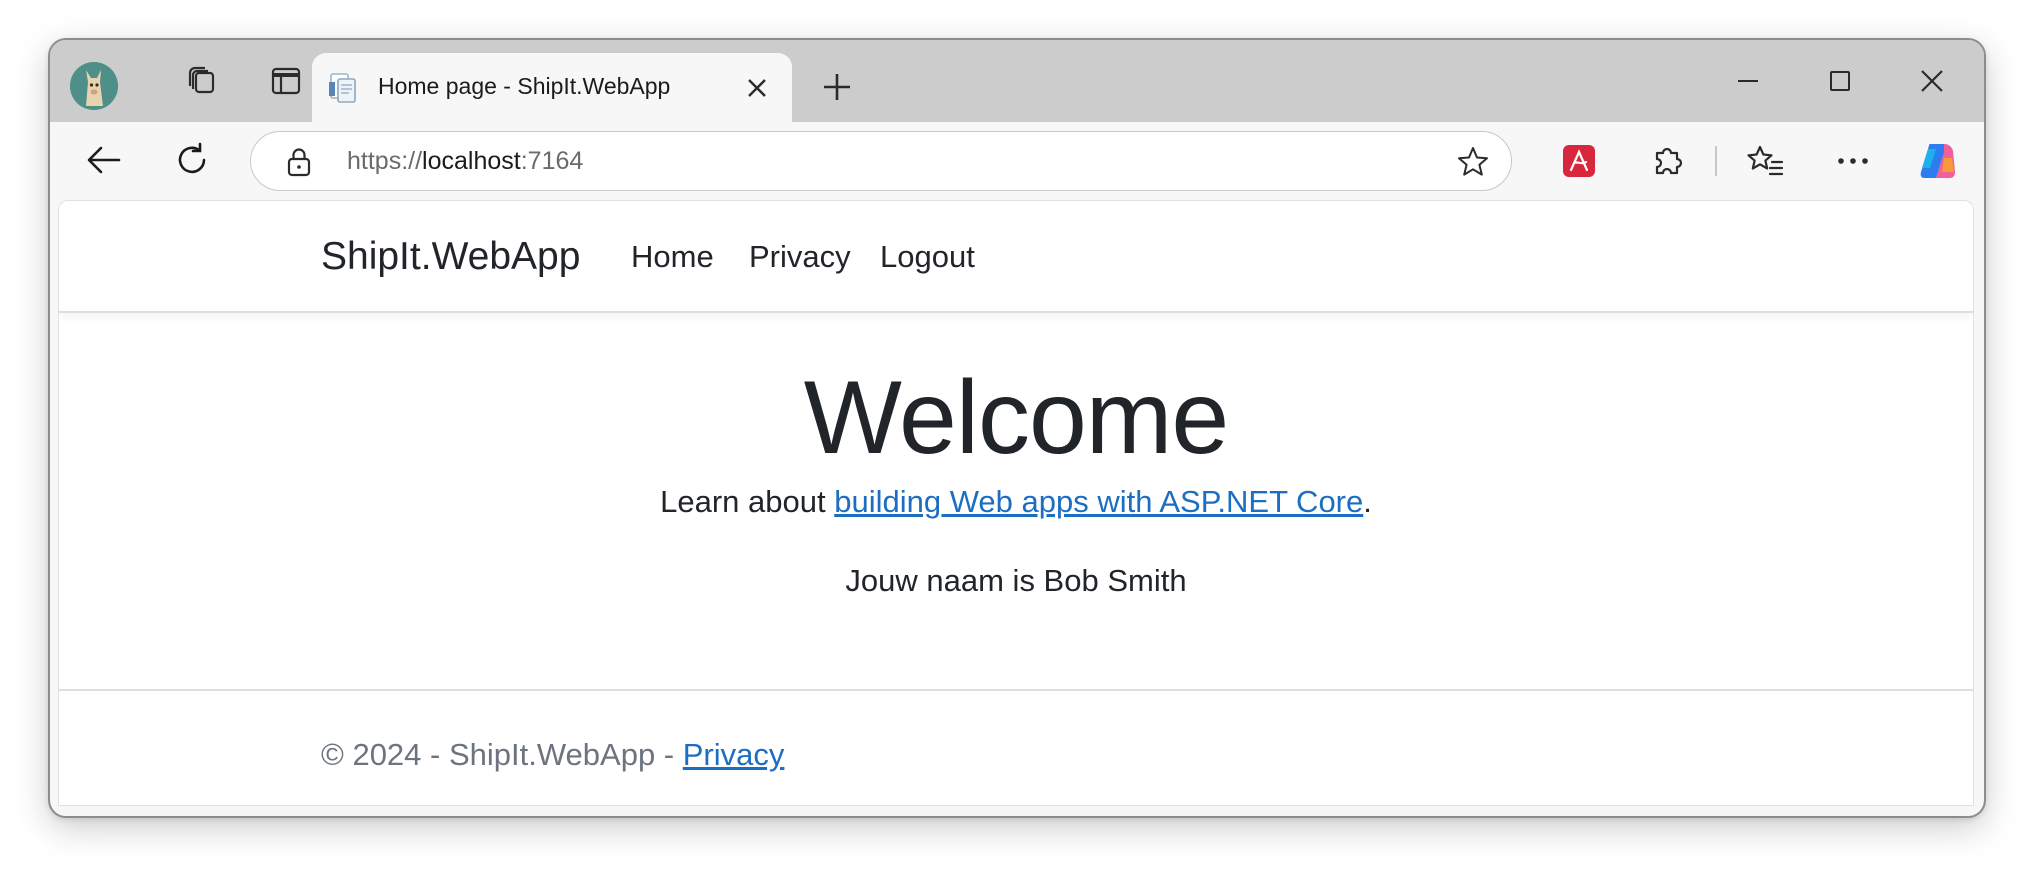 This screenshot has height=872, width=2028. Describe the element at coordinates (1098, 501) in the screenshot. I see `aspnet-docs-link: building Web apps with ASP.NET Core` at that location.